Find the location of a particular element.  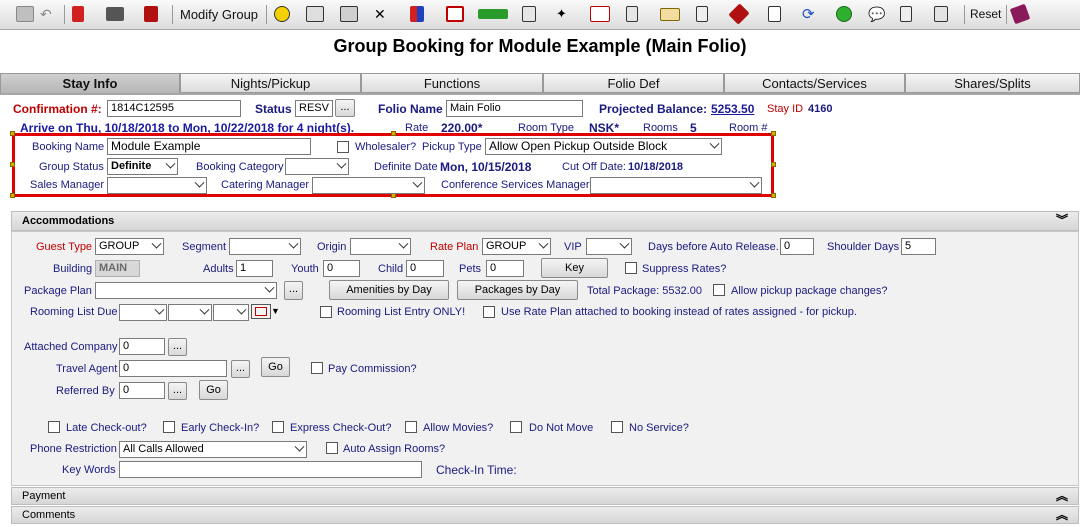

child-field: 0 is located at coordinates (425, 268).